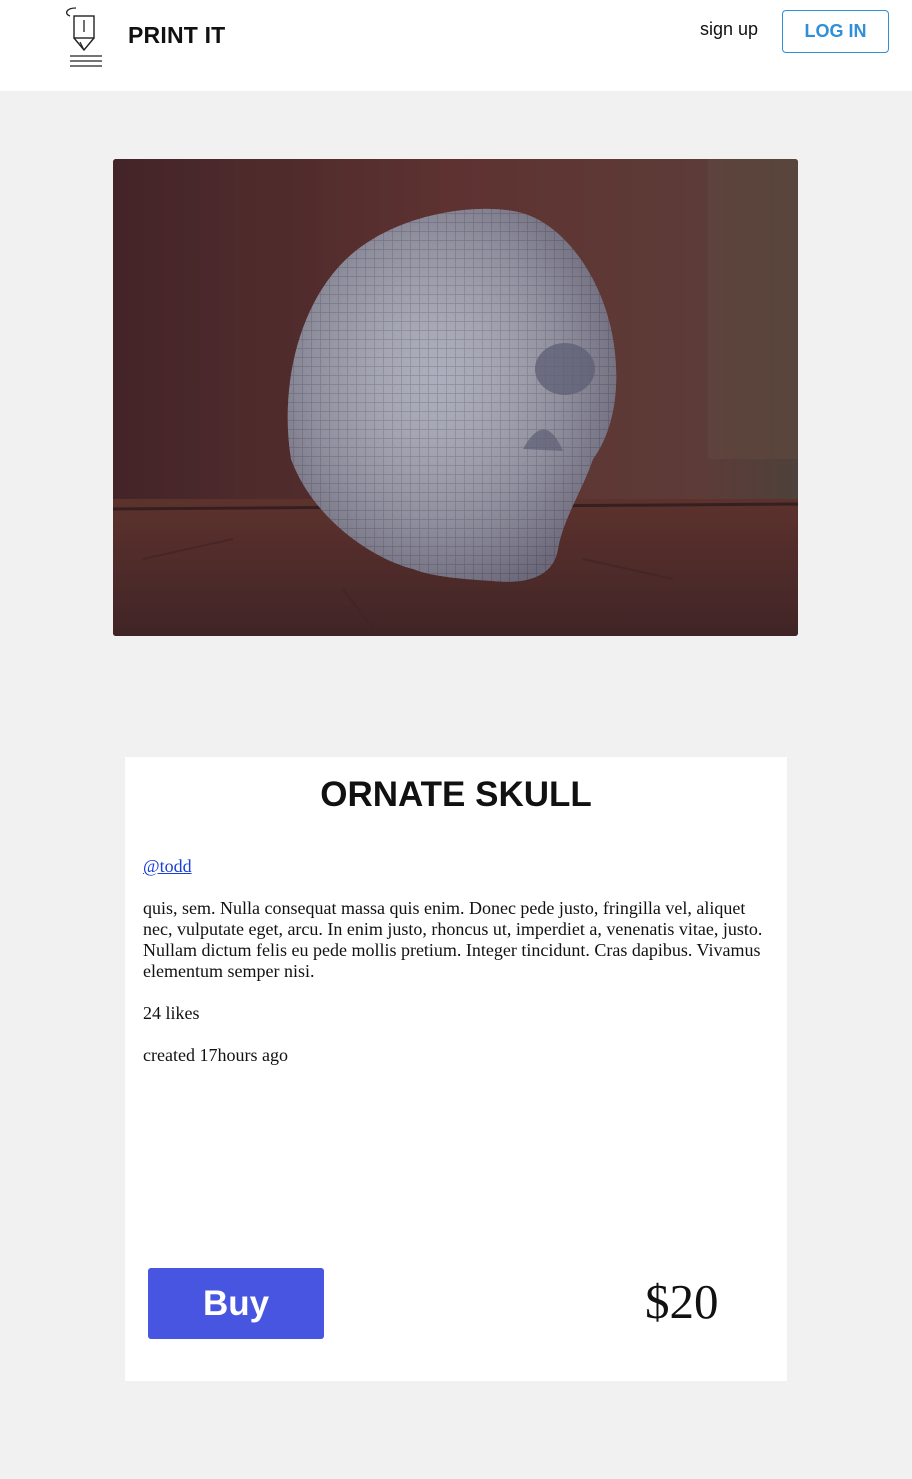  What do you see at coordinates (835, 31) in the screenshot?
I see `login-button: LOG IN` at bounding box center [835, 31].